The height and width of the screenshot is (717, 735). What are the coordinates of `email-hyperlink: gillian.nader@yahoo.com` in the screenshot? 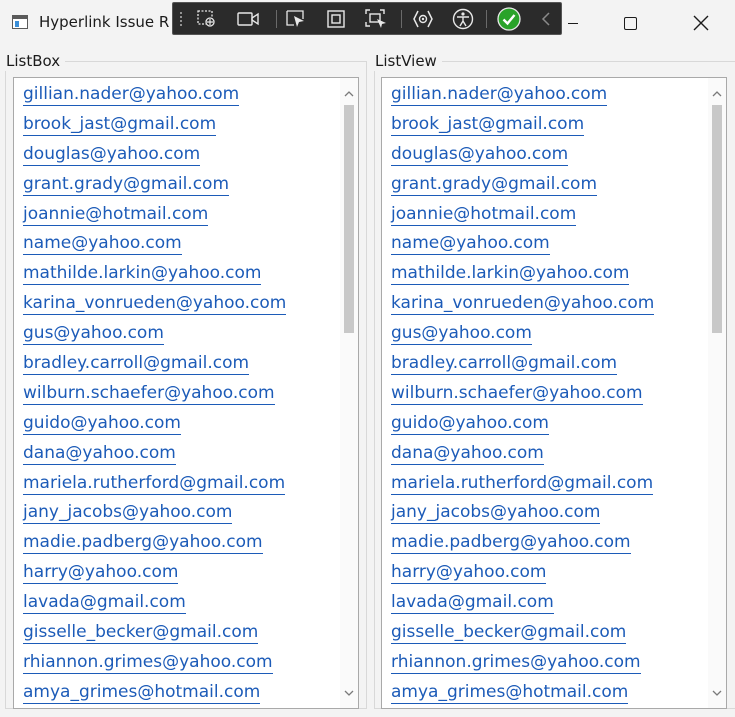 It's located at (131, 95).